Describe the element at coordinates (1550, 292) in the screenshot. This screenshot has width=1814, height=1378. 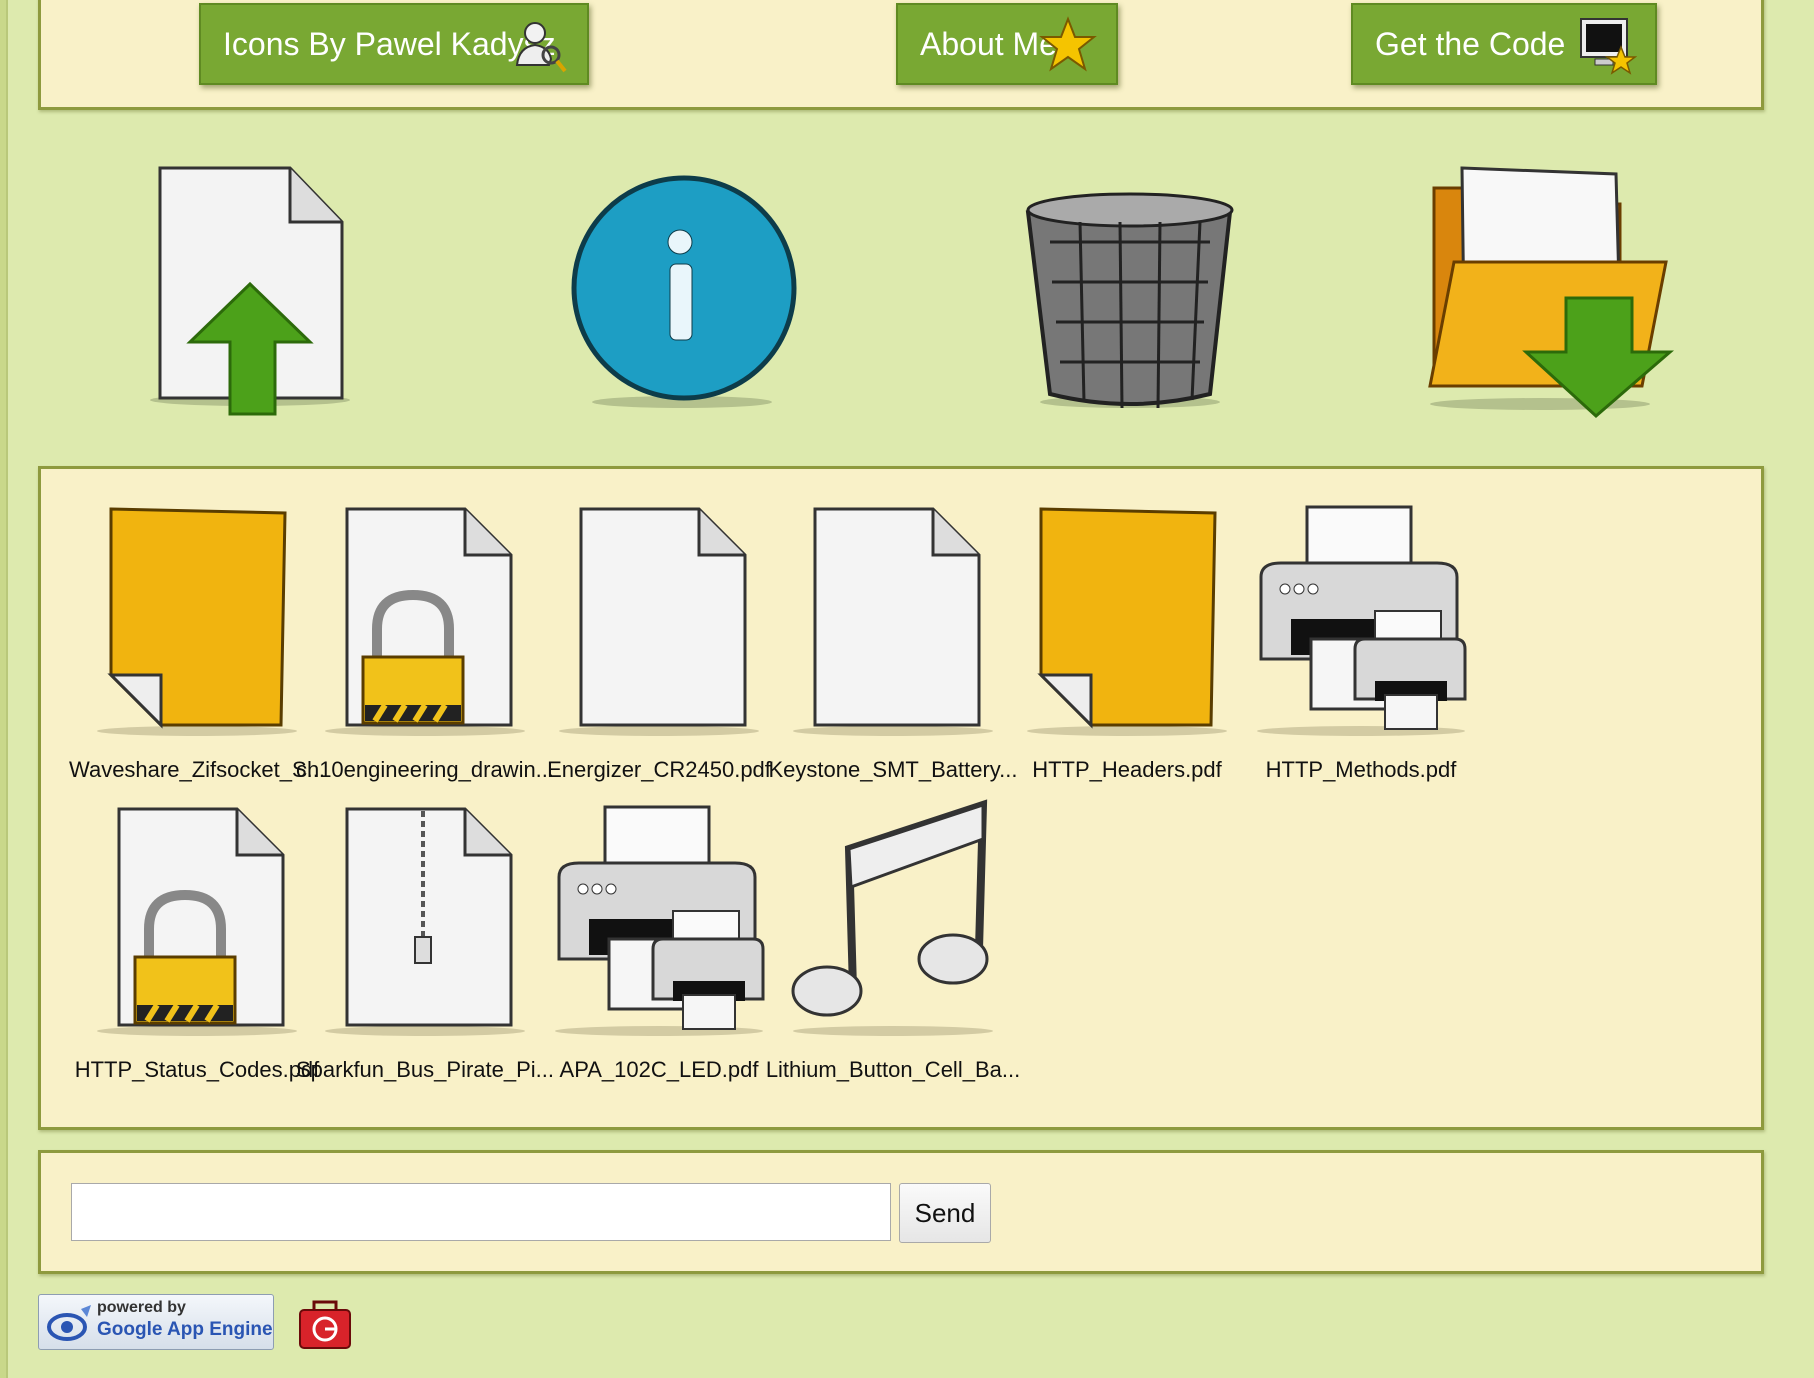
I see `download-folder-icon` at that location.